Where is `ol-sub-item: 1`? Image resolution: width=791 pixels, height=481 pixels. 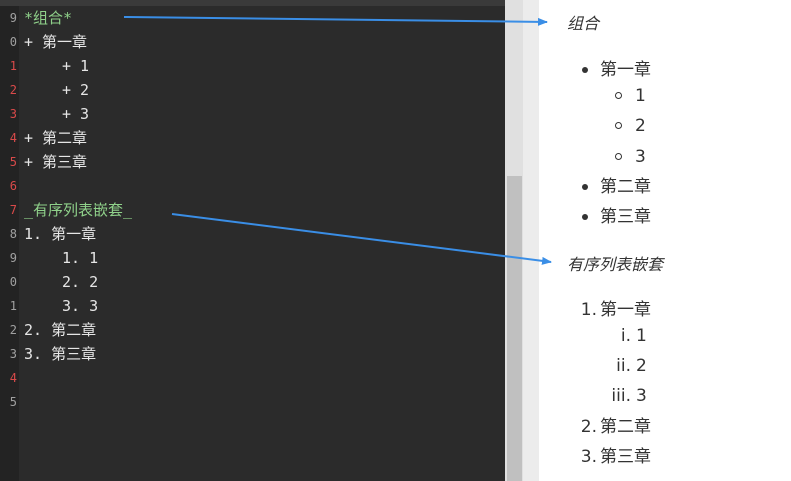
ol-sub-item: 1 is located at coordinates (641, 336).